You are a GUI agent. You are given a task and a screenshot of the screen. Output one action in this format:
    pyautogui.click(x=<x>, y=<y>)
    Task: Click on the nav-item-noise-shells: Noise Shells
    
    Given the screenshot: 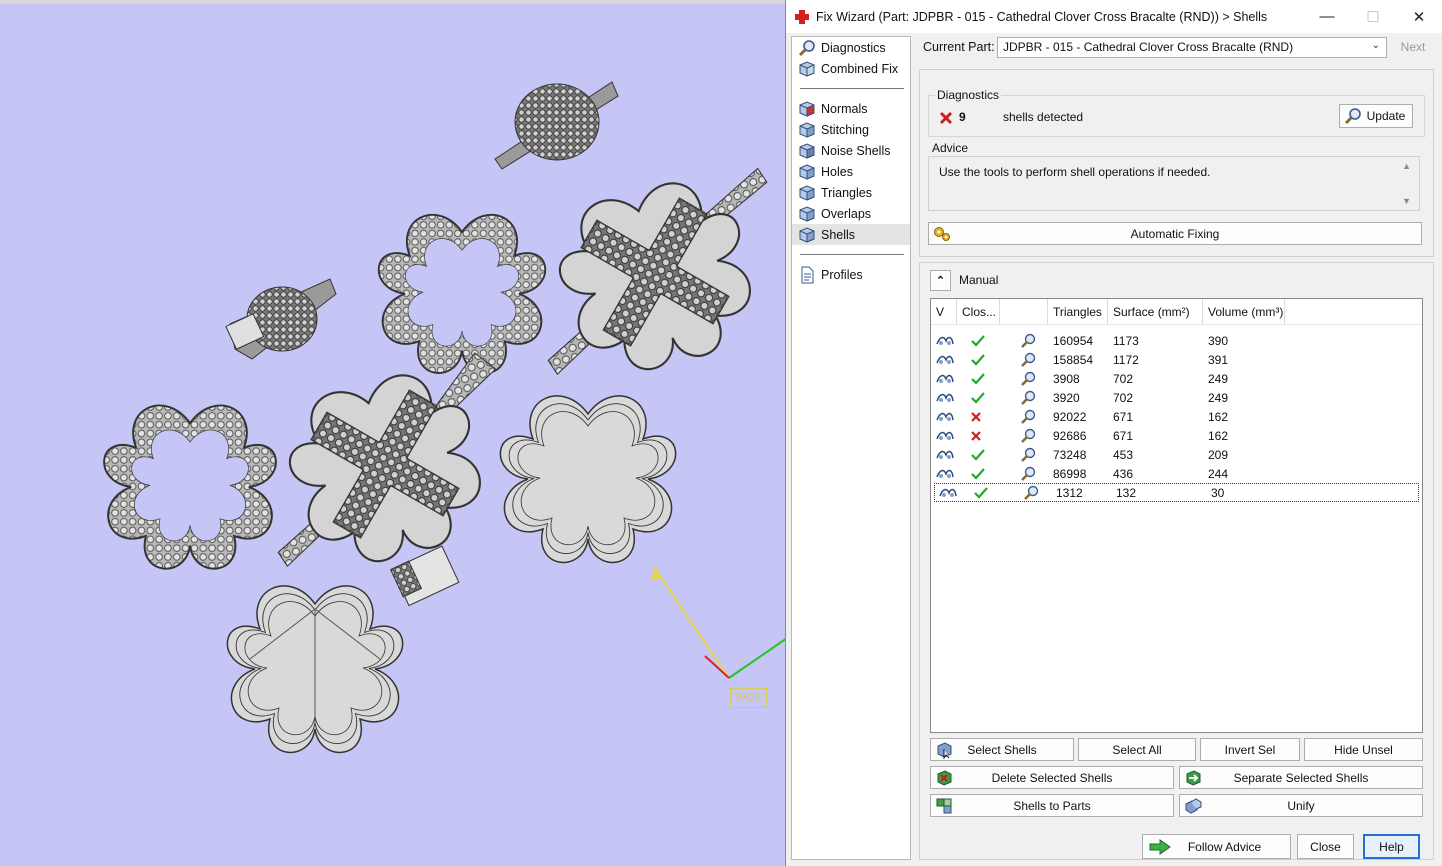 What is the action you would take?
    pyautogui.click(x=851, y=150)
    